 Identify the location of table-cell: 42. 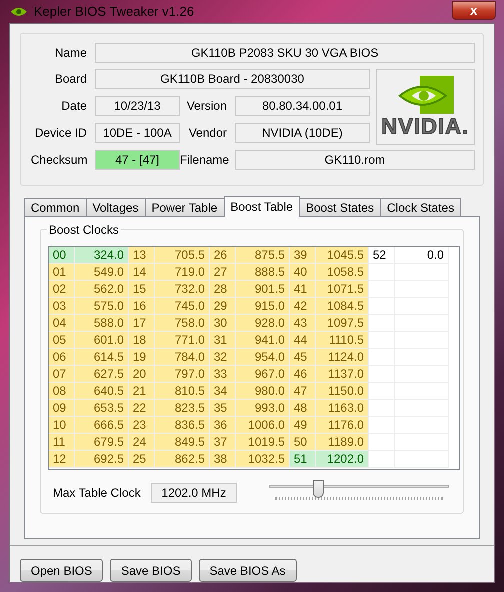
(303, 306).